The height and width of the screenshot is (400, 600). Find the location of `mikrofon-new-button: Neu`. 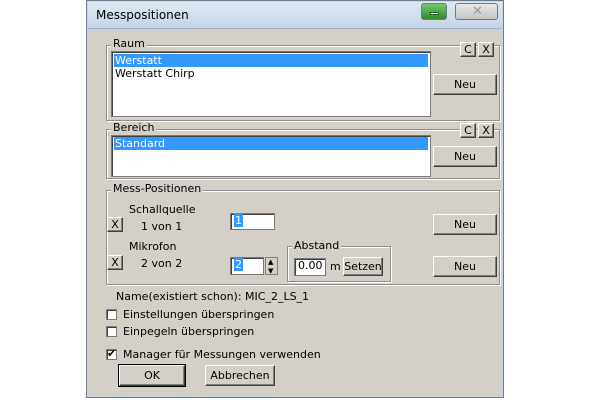

mikrofon-new-button: Neu is located at coordinates (465, 266).